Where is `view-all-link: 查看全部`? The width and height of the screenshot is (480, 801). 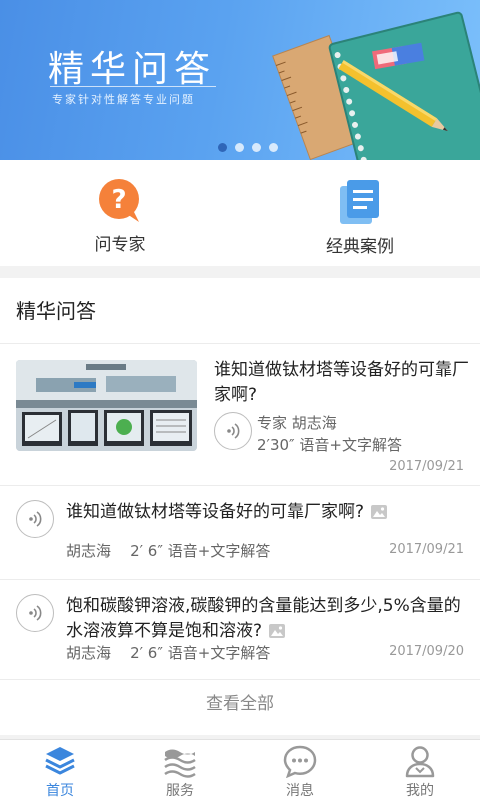
view-all-link: 查看全部 is located at coordinates (240, 706).